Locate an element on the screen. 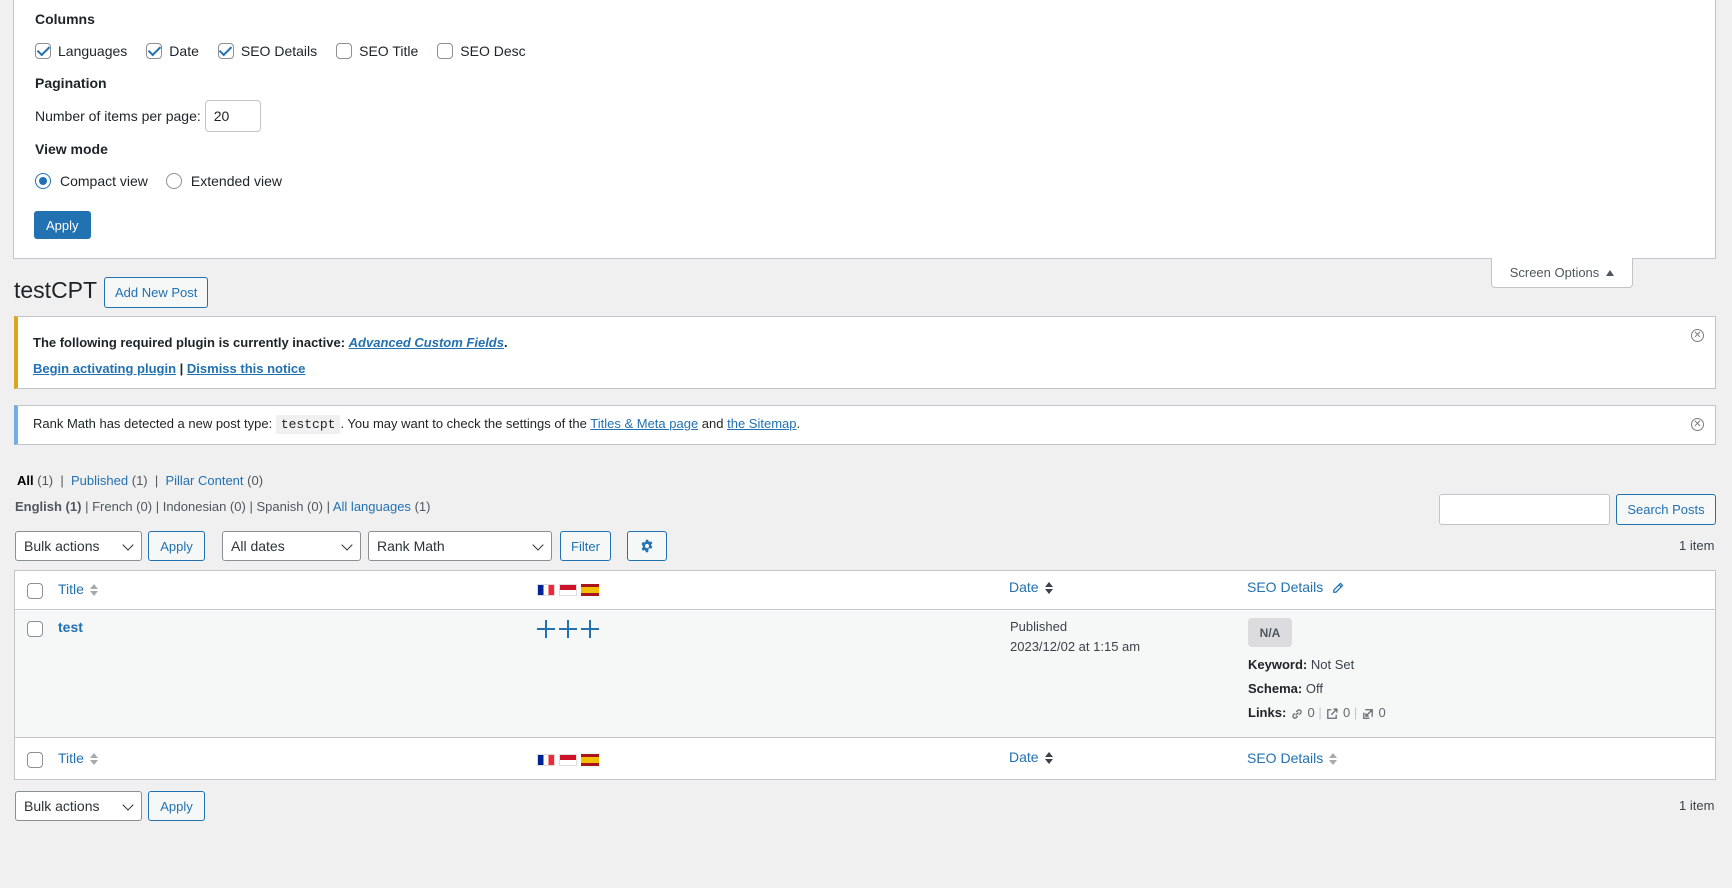 Image resolution: width=1732 pixels, height=888 pixels. screen-options-apply-button: Apply is located at coordinates (62, 225).